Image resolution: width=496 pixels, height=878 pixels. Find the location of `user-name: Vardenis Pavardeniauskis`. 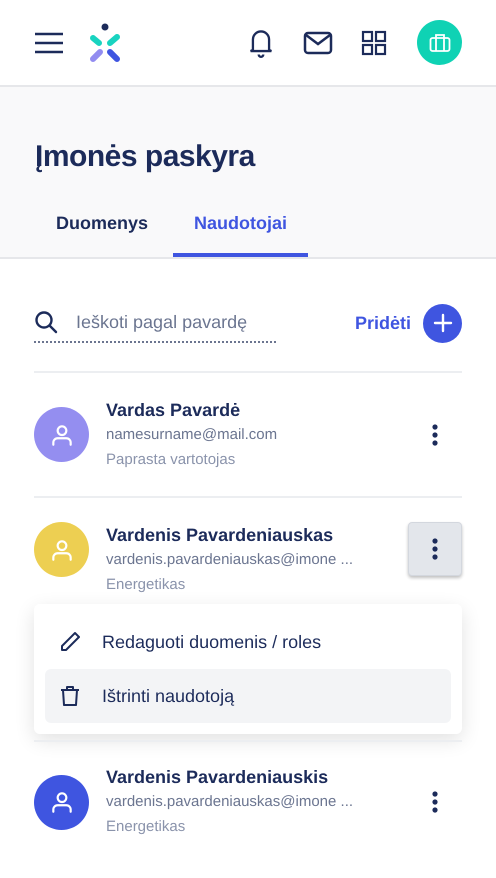

user-name: Vardenis Pavardeniauskis is located at coordinates (218, 777).